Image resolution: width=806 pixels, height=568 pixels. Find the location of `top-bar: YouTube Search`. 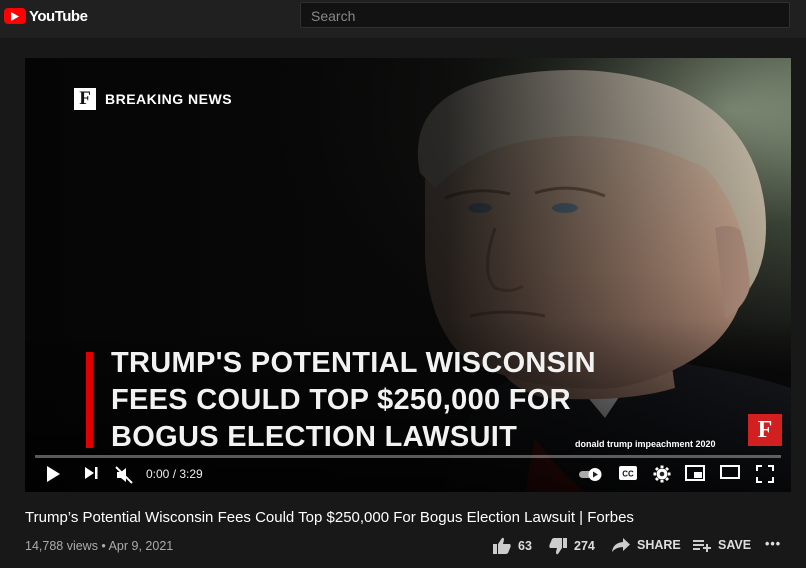

top-bar: YouTube Search is located at coordinates (403, 19).